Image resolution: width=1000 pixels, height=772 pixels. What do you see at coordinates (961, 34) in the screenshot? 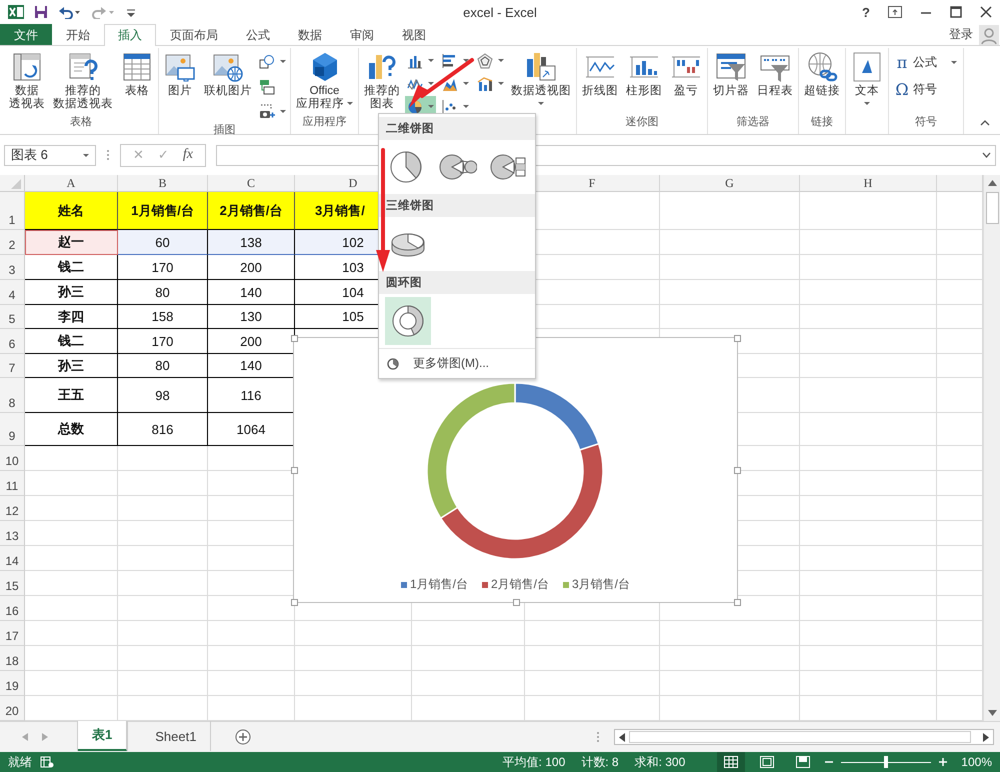
I see `sign-in-link: 登录` at bounding box center [961, 34].